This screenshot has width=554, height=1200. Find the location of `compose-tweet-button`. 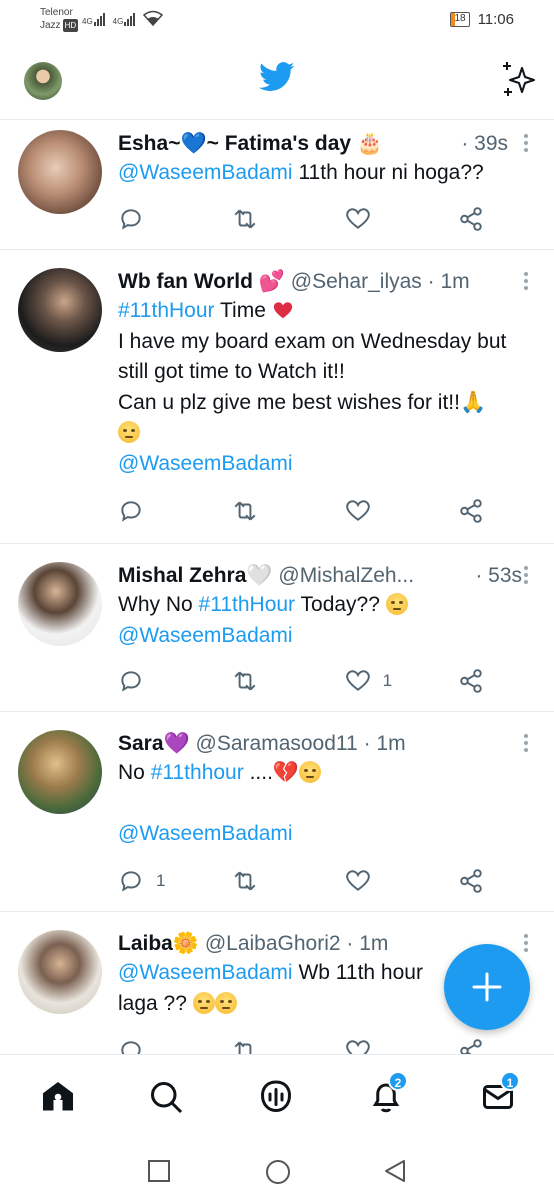

compose-tweet-button is located at coordinates (487, 987).